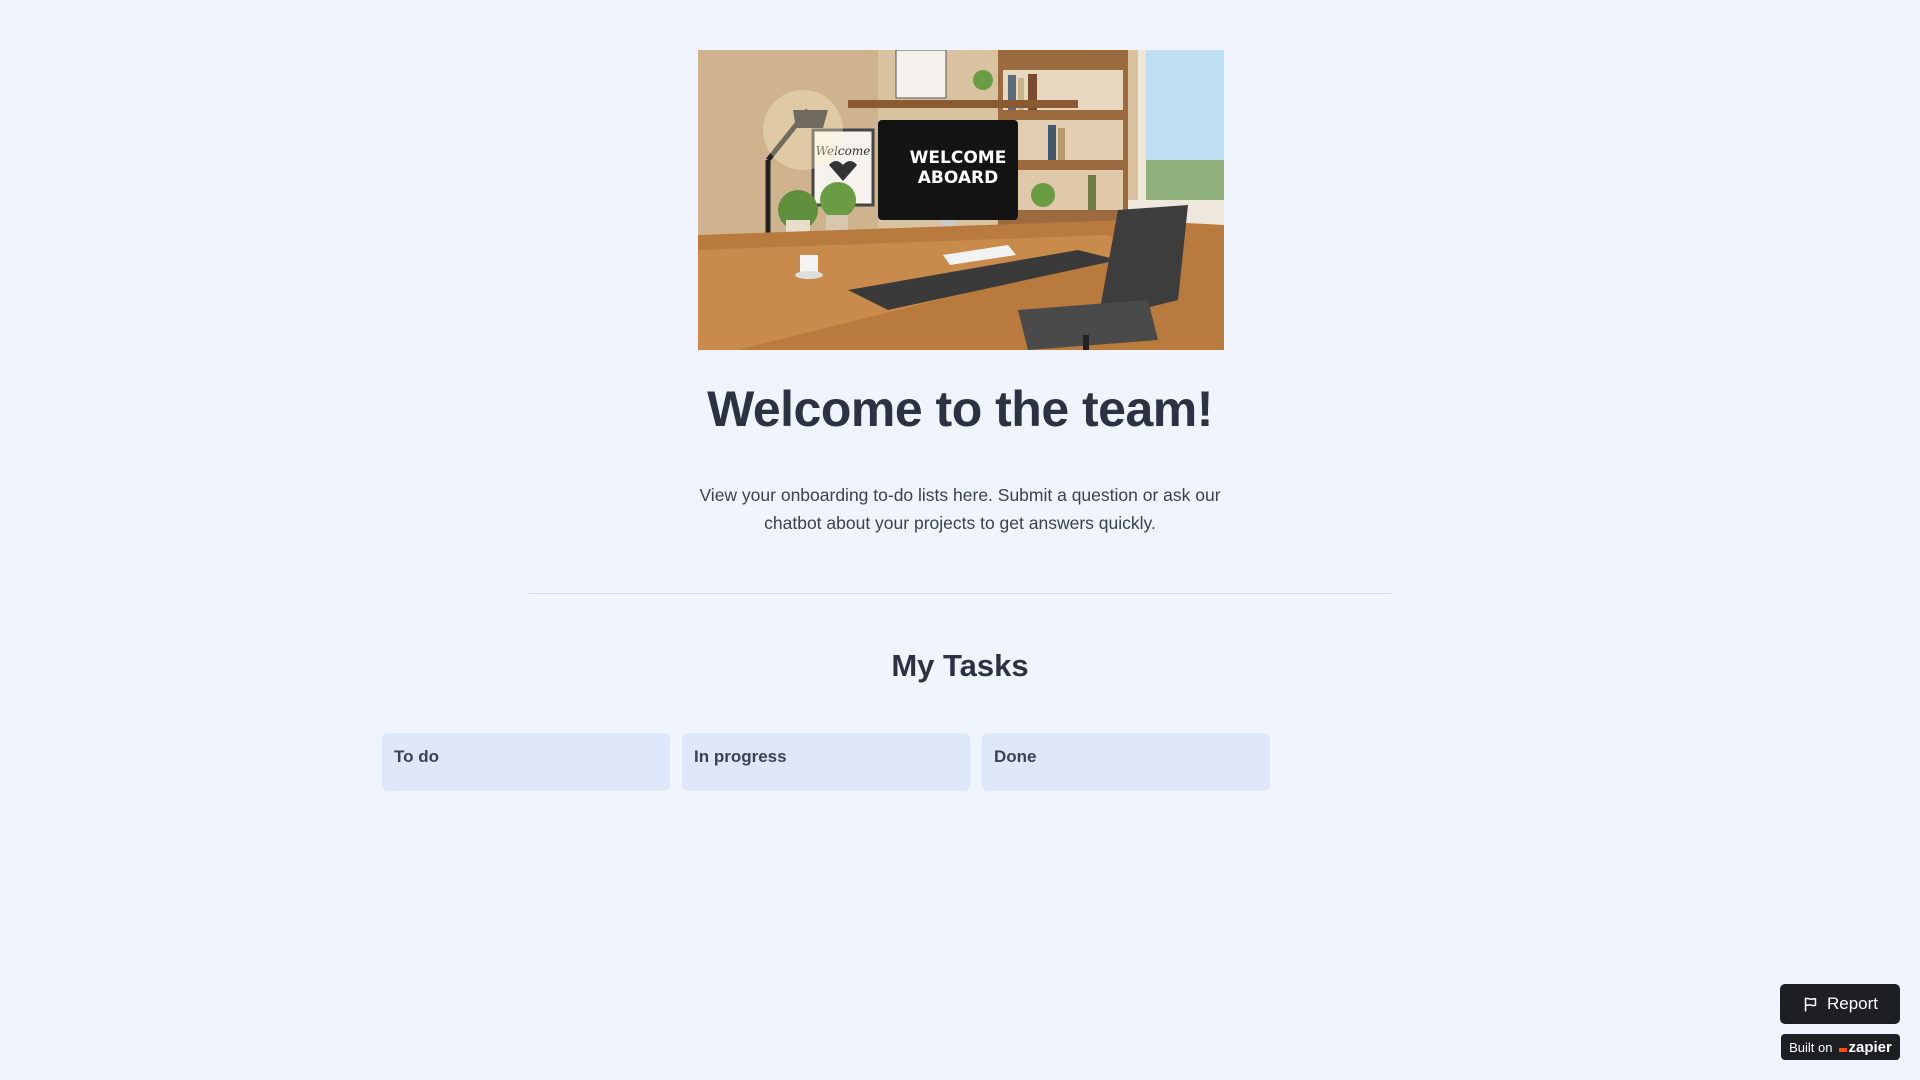 This screenshot has height=1080, width=1920. What do you see at coordinates (1015, 756) in the screenshot?
I see `column-label: Done` at bounding box center [1015, 756].